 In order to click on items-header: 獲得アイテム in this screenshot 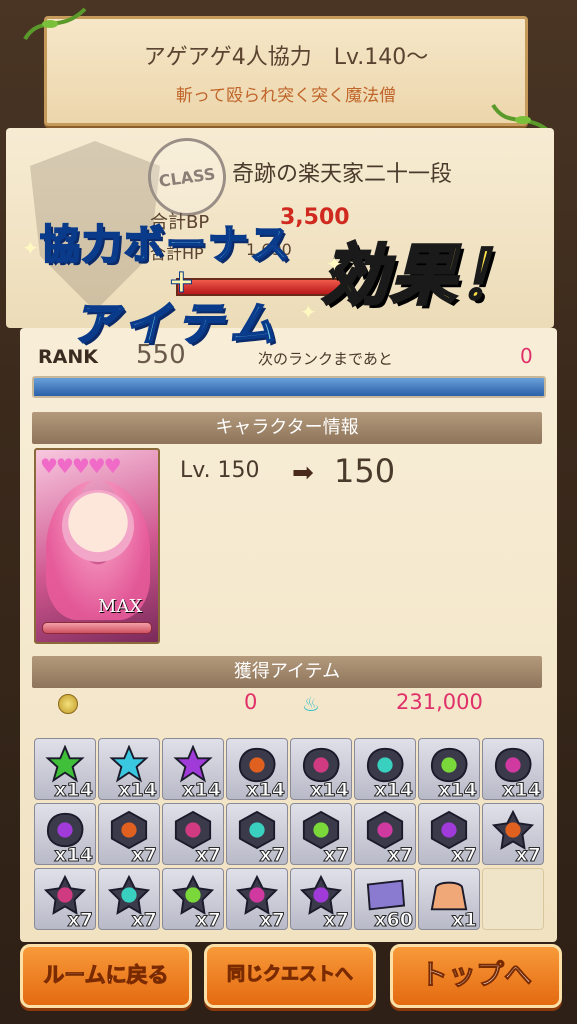, I will do `click(287, 672)`.